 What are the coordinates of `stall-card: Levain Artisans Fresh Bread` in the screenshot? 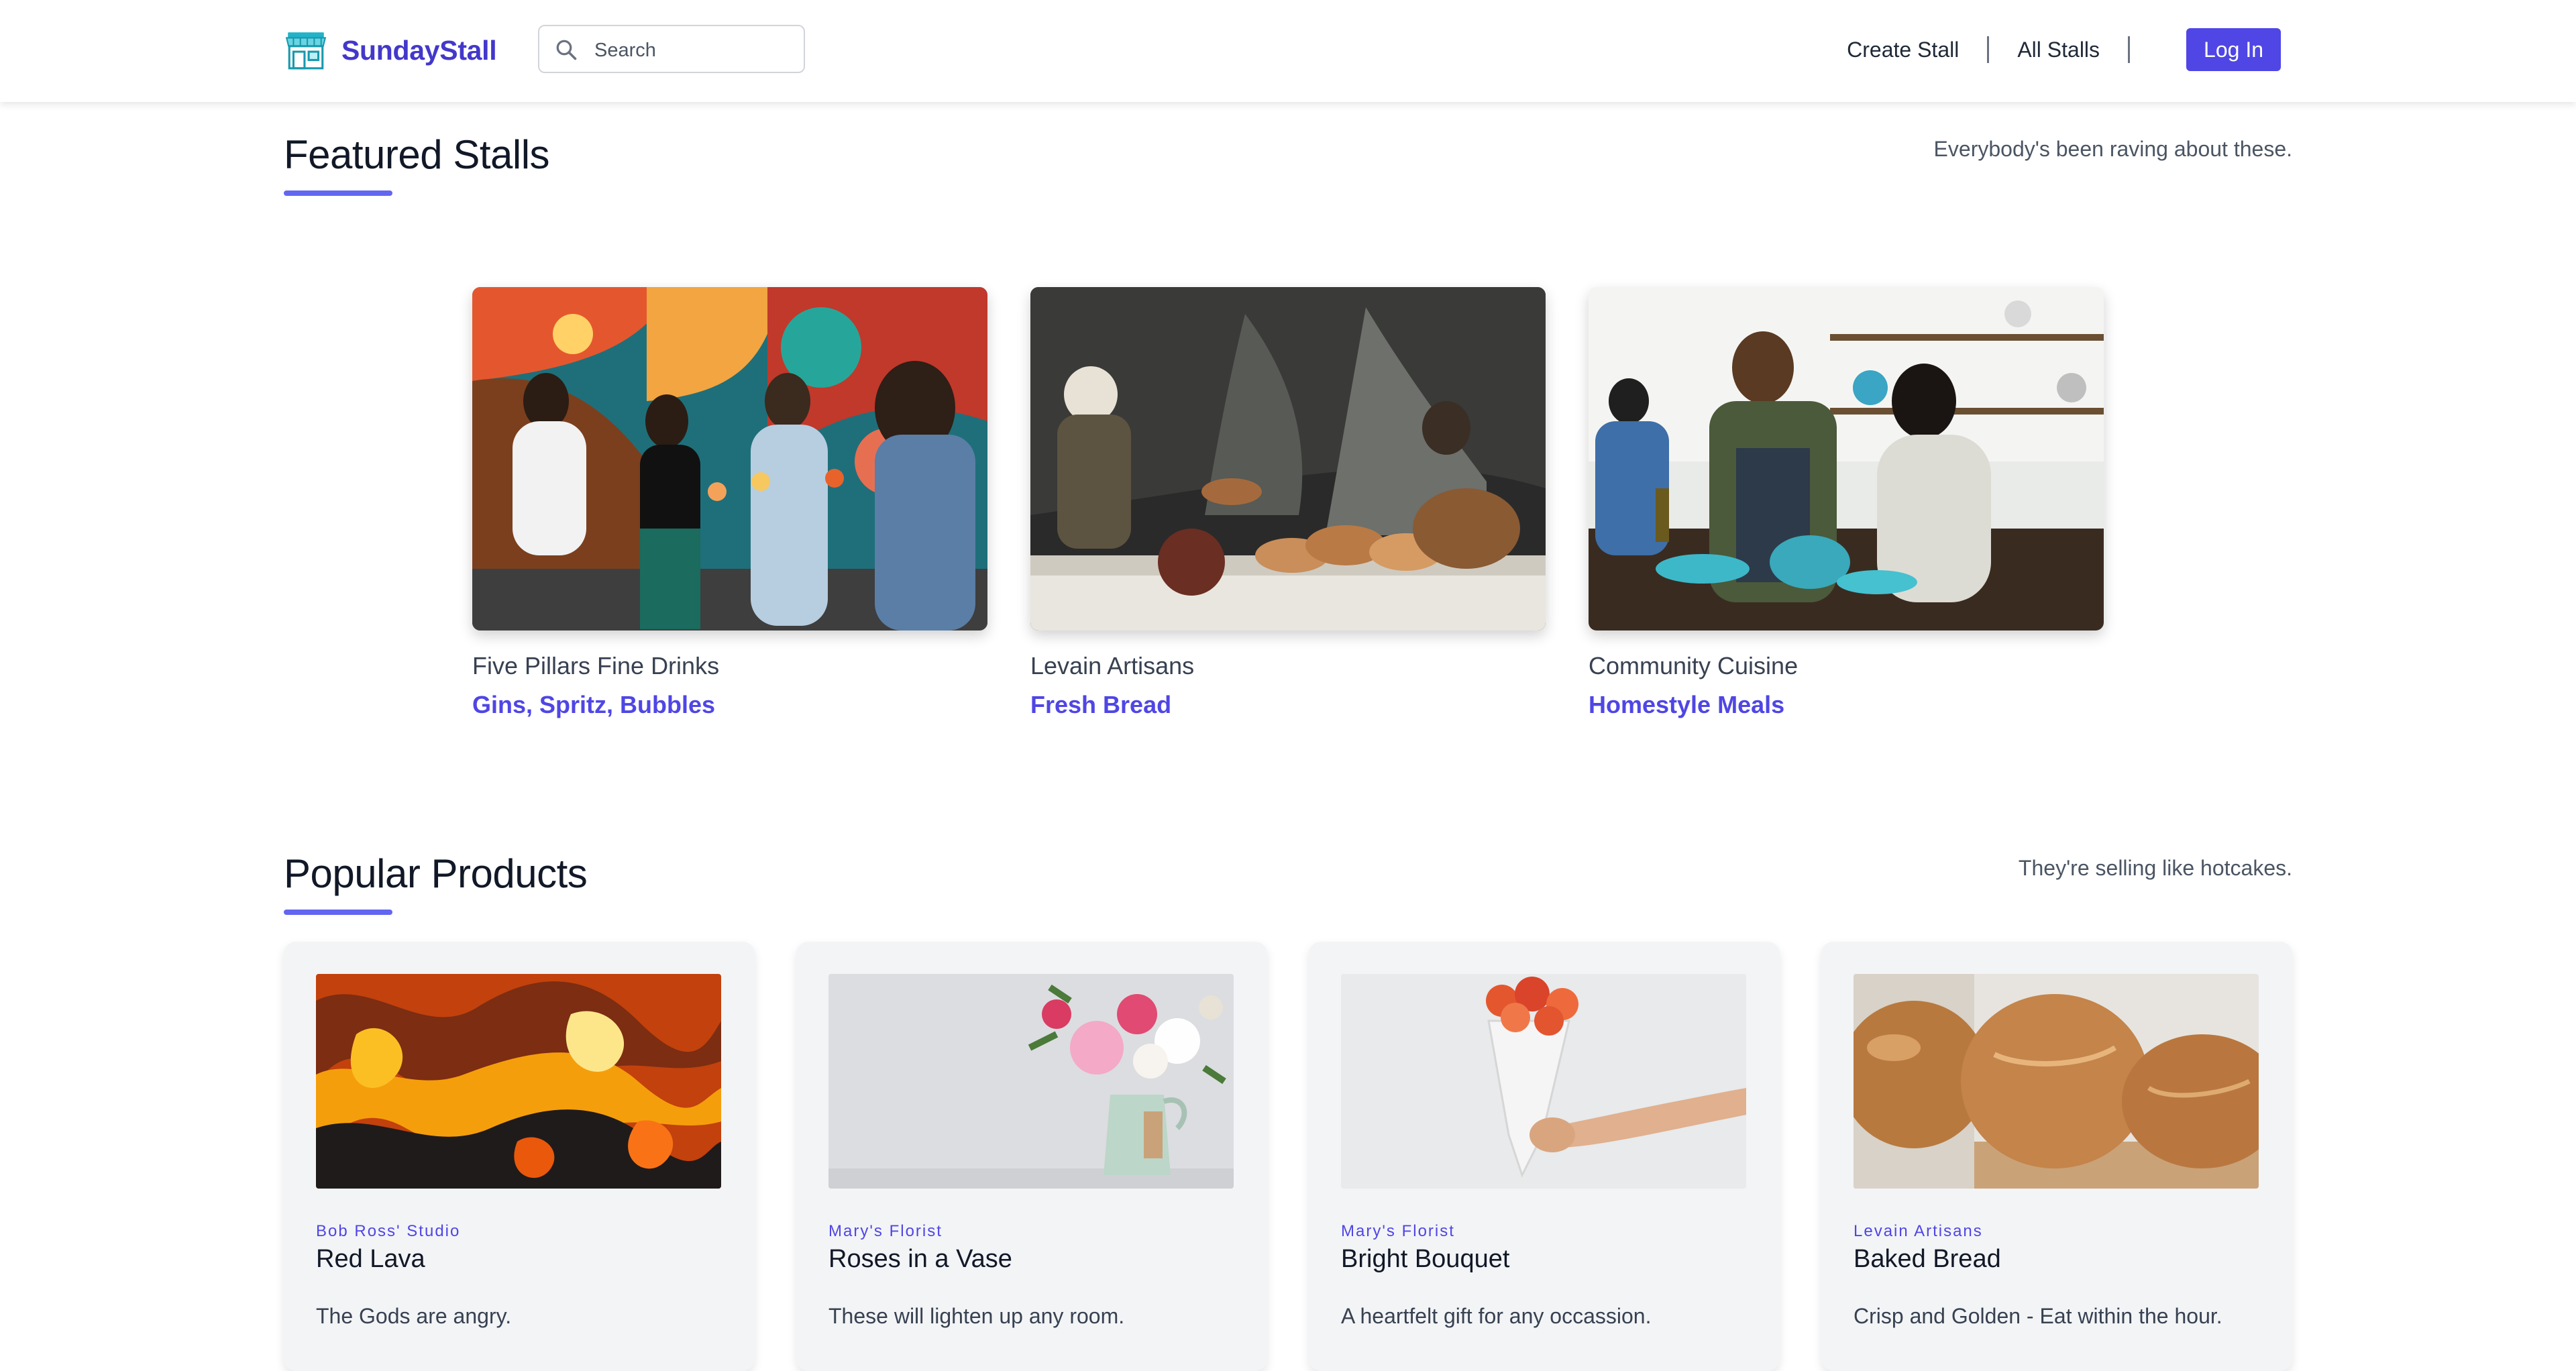 It's located at (1288, 503).